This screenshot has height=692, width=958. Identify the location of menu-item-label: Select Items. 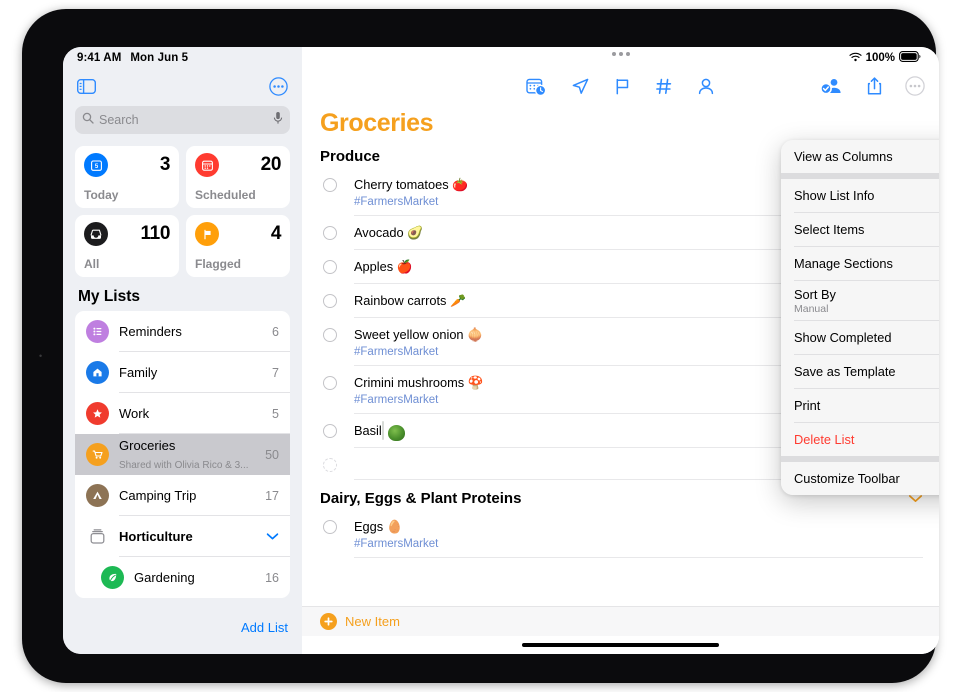
(829, 229).